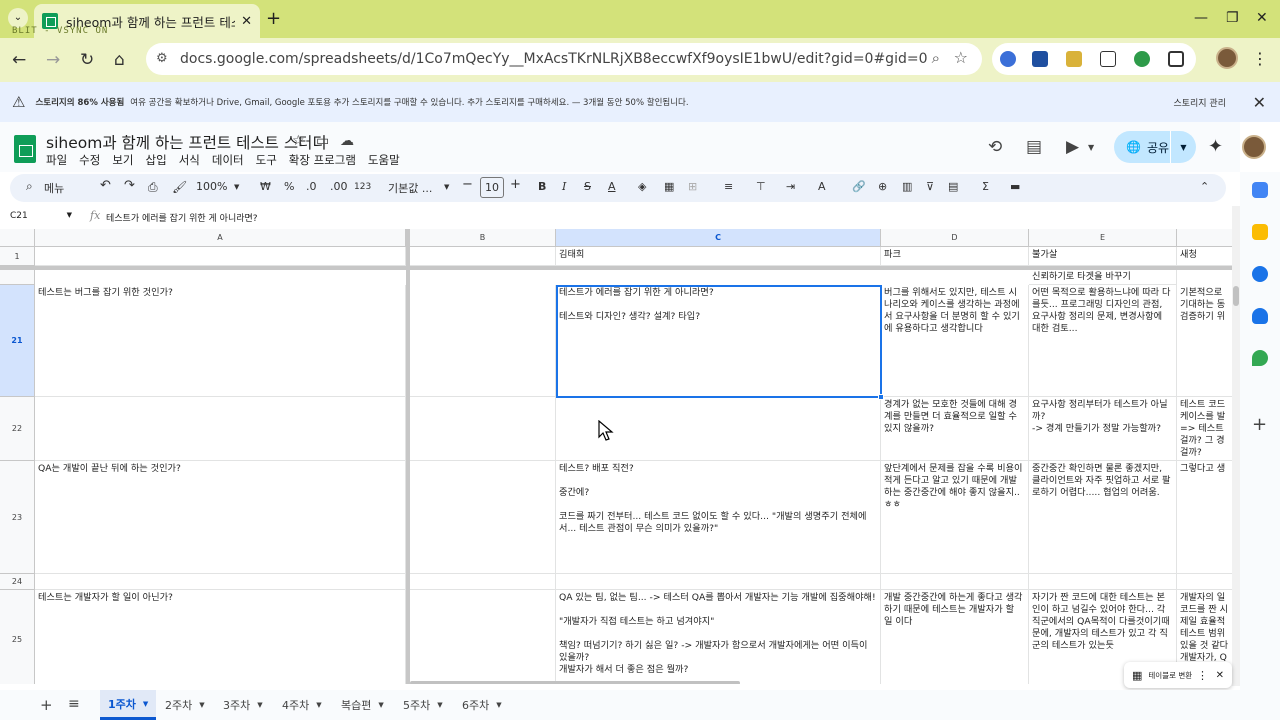 This screenshot has height=720, width=1280. Describe the element at coordinates (1227, 58) in the screenshot. I see `browser-profile-avatar` at that location.